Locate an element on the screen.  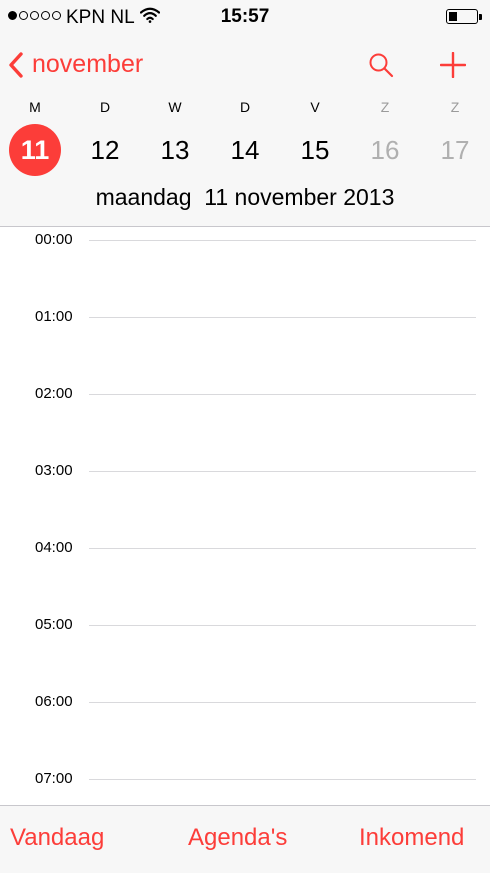
day-cell: 16 is located at coordinates (385, 150).